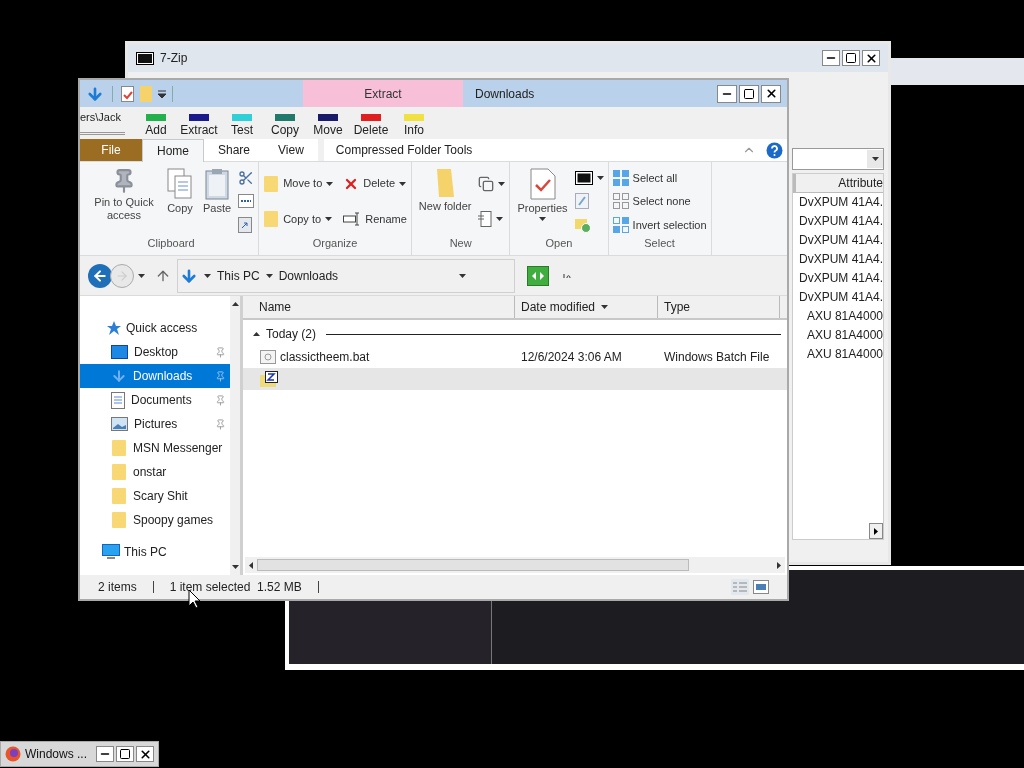  Describe the element at coordinates (774, 150) in the screenshot. I see `help-icon` at that location.